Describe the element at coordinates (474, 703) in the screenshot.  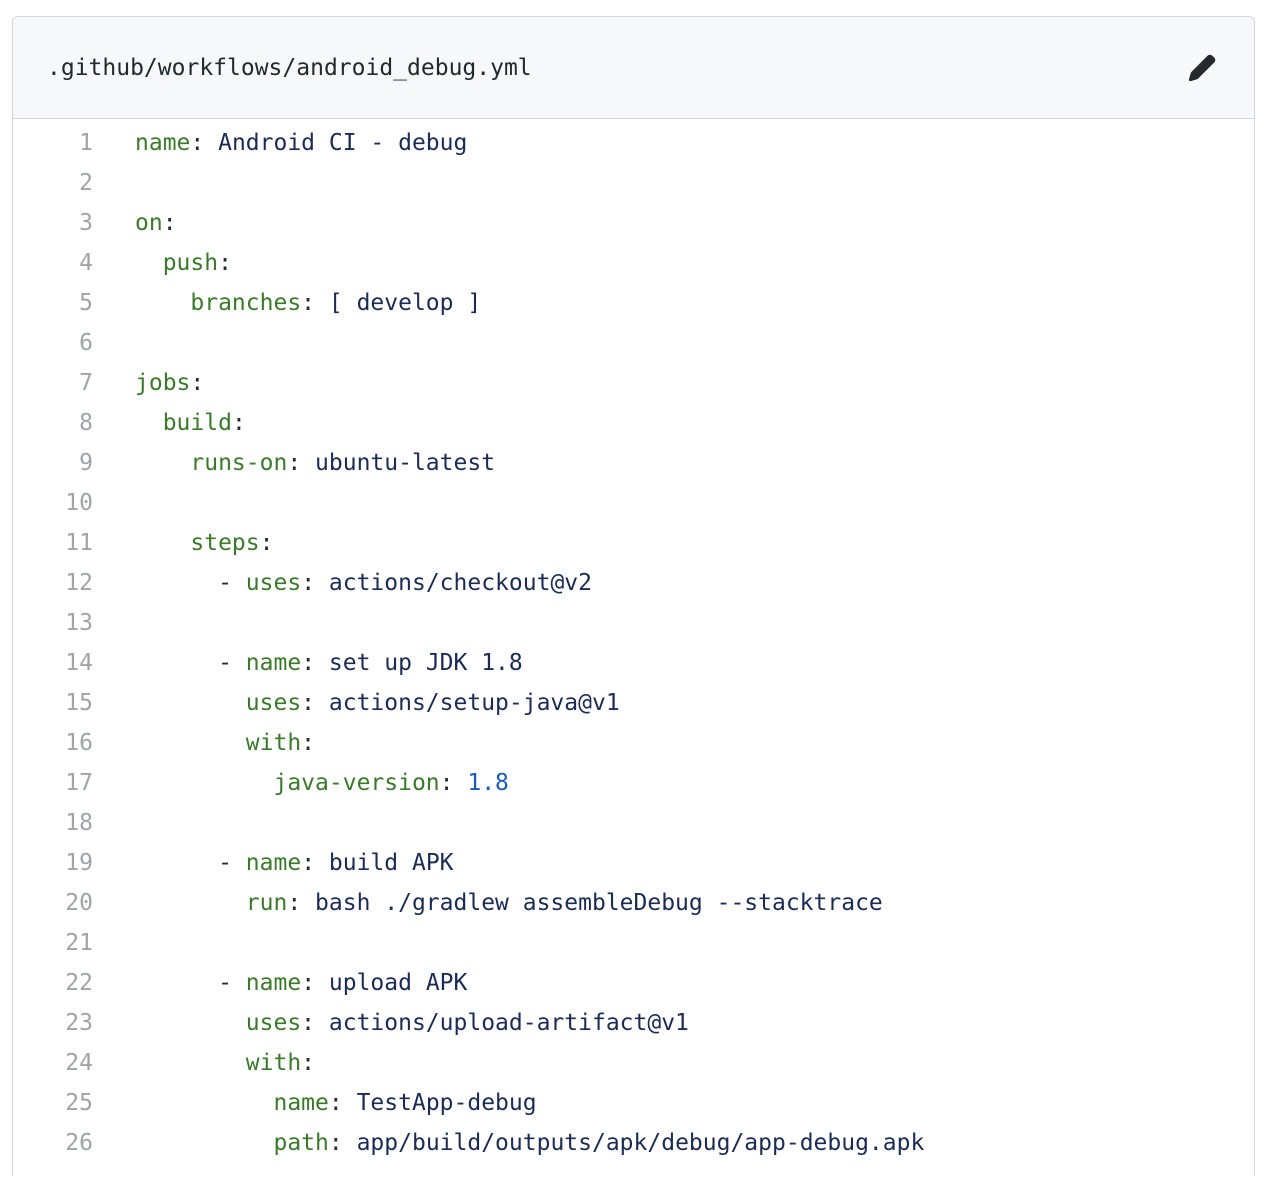
I see `yaml-value: actions/setup-java@v1` at that location.